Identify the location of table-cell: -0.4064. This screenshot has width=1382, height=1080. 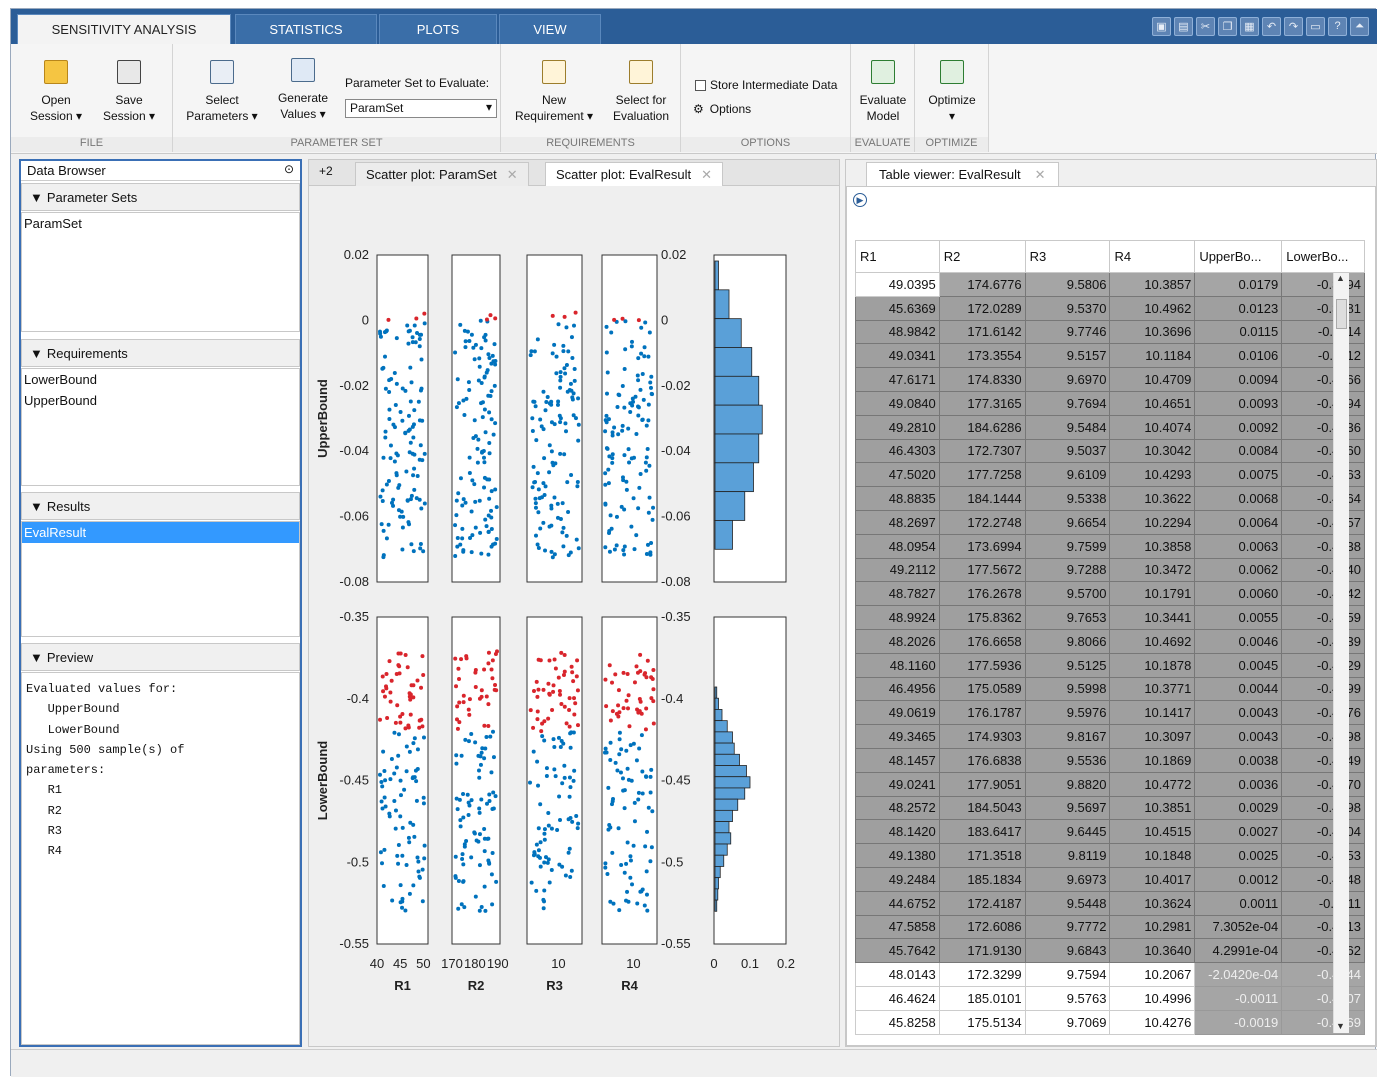
(1323, 498).